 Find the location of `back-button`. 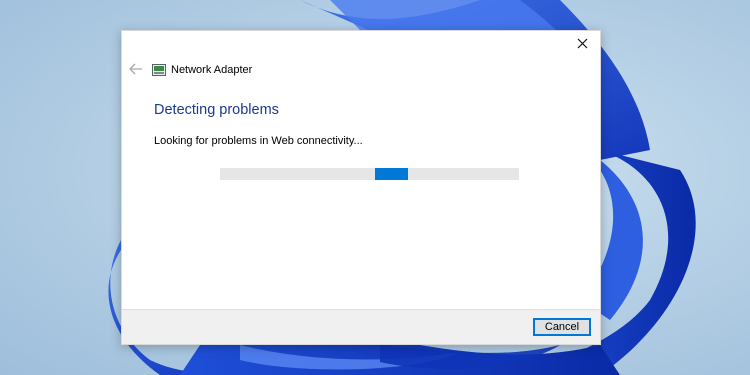

back-button is located at coordinates (136, 69).